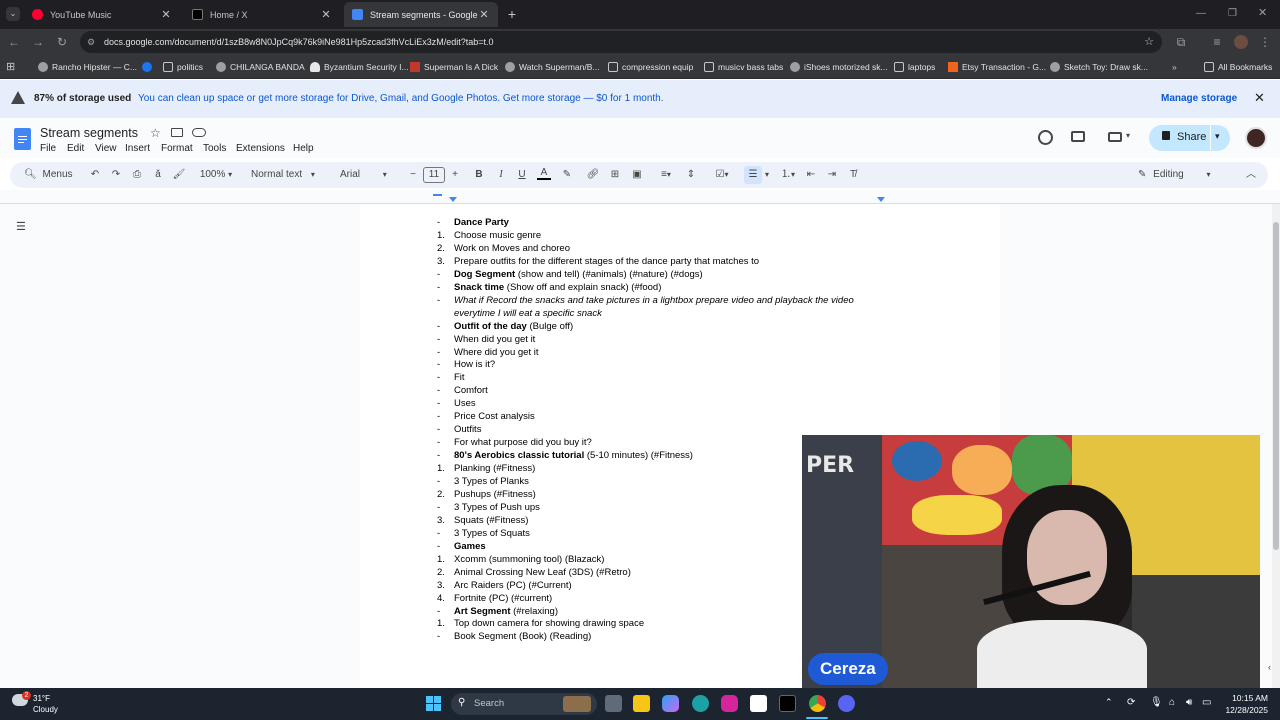 The height and width of the screenshot is (720, 1280). I want to click on text-color-icon: A, so click(544, 173).